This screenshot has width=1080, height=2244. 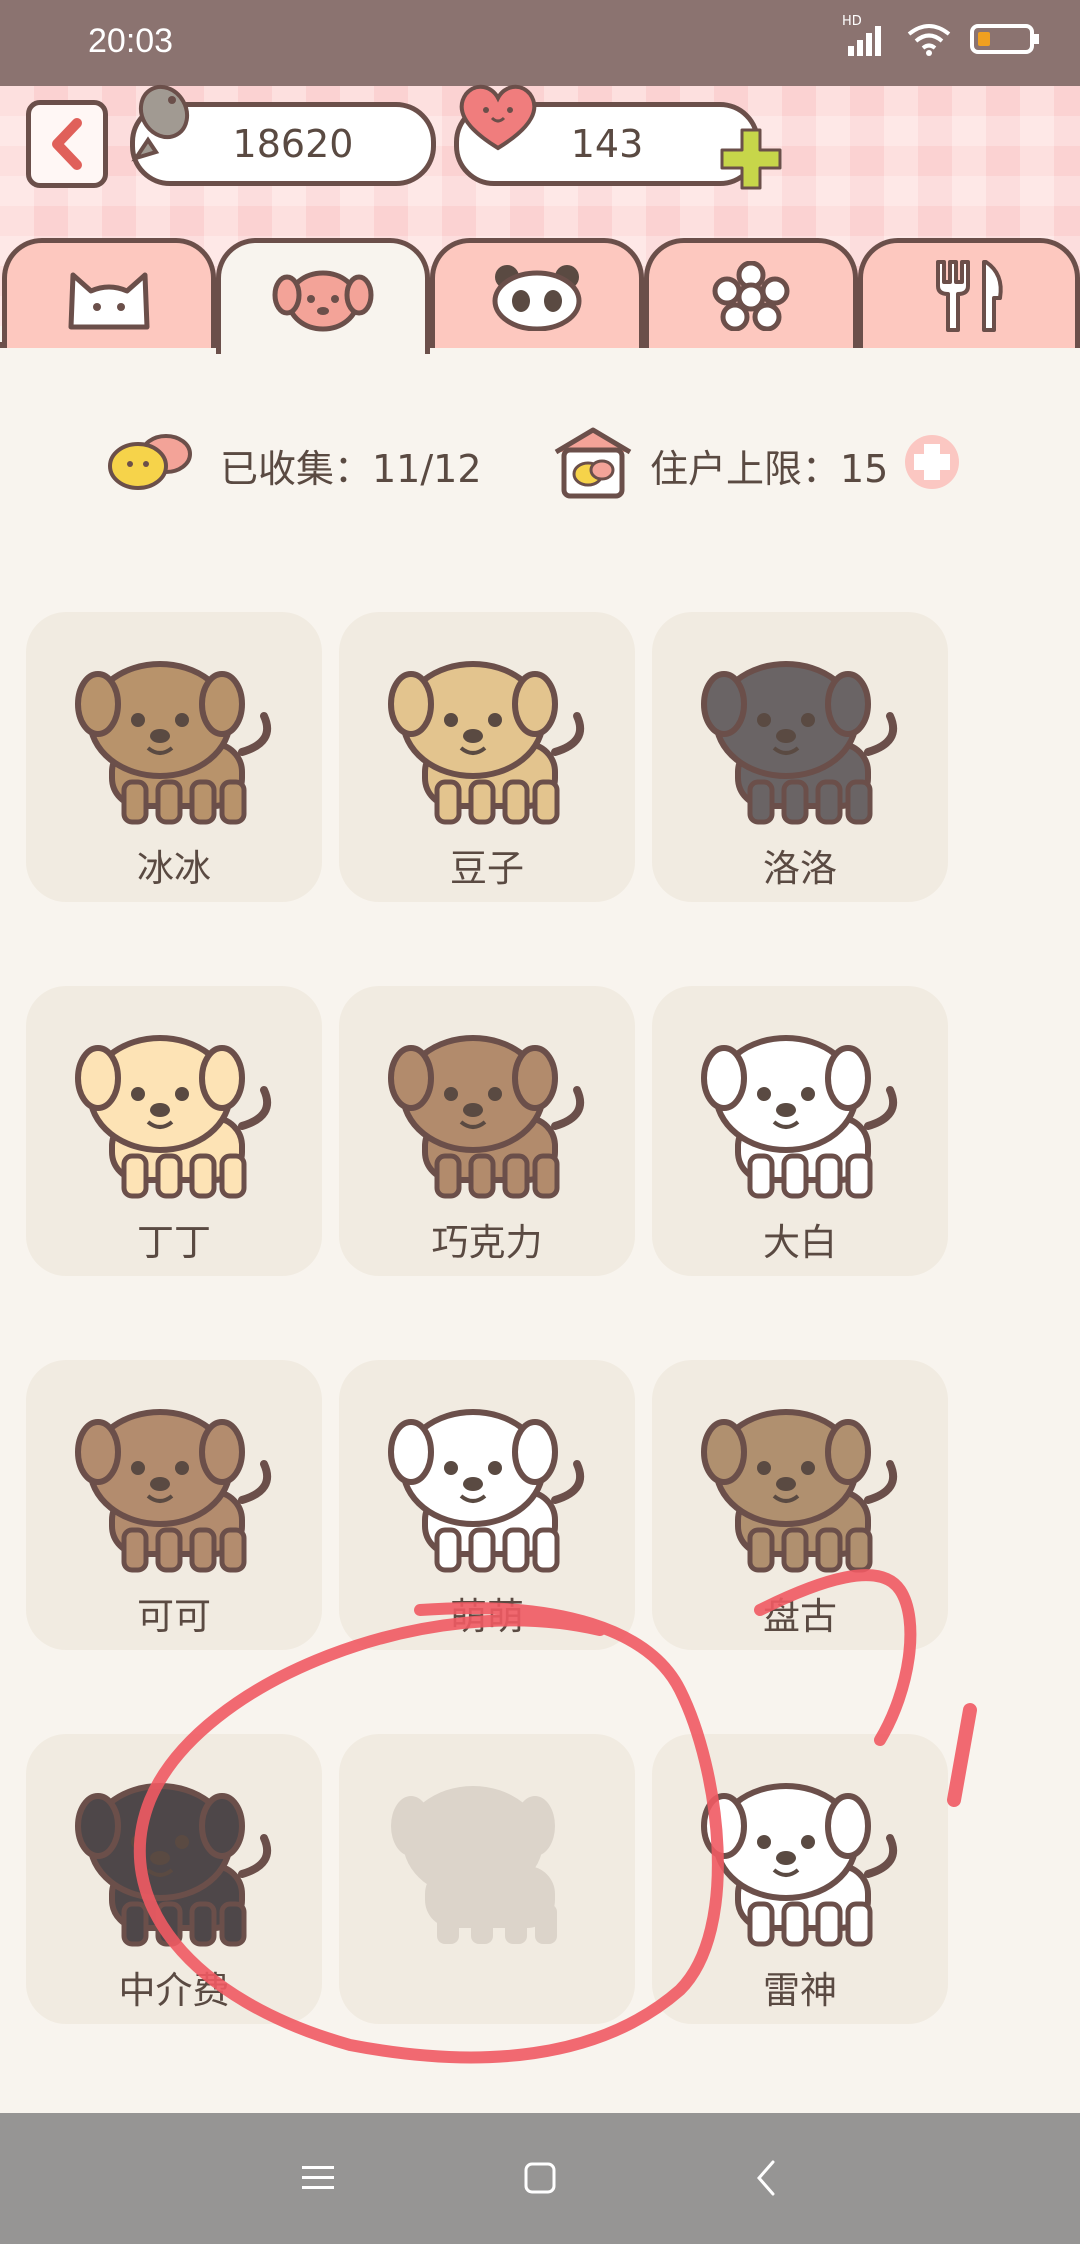 What do you see at coordinates (487, 868) in the screenshot?
I see `pet-name: 豆子` at bounding box center [487, 868].